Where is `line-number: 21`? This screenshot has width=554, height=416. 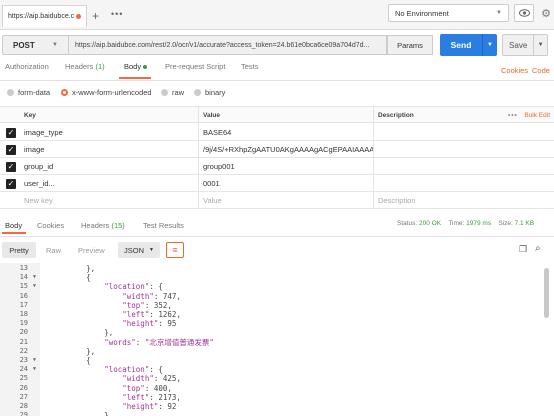
line-number: 21 is located at coordinates (23, 341).